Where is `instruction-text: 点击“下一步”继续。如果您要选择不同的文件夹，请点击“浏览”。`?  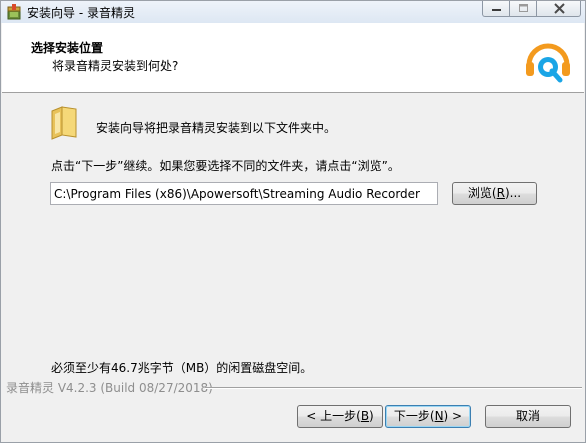 instruction-text: 点击“下一步”继续。如果您要选择不同的文件夹，请点击“浏览”。 is located at coordinates (225, 166).